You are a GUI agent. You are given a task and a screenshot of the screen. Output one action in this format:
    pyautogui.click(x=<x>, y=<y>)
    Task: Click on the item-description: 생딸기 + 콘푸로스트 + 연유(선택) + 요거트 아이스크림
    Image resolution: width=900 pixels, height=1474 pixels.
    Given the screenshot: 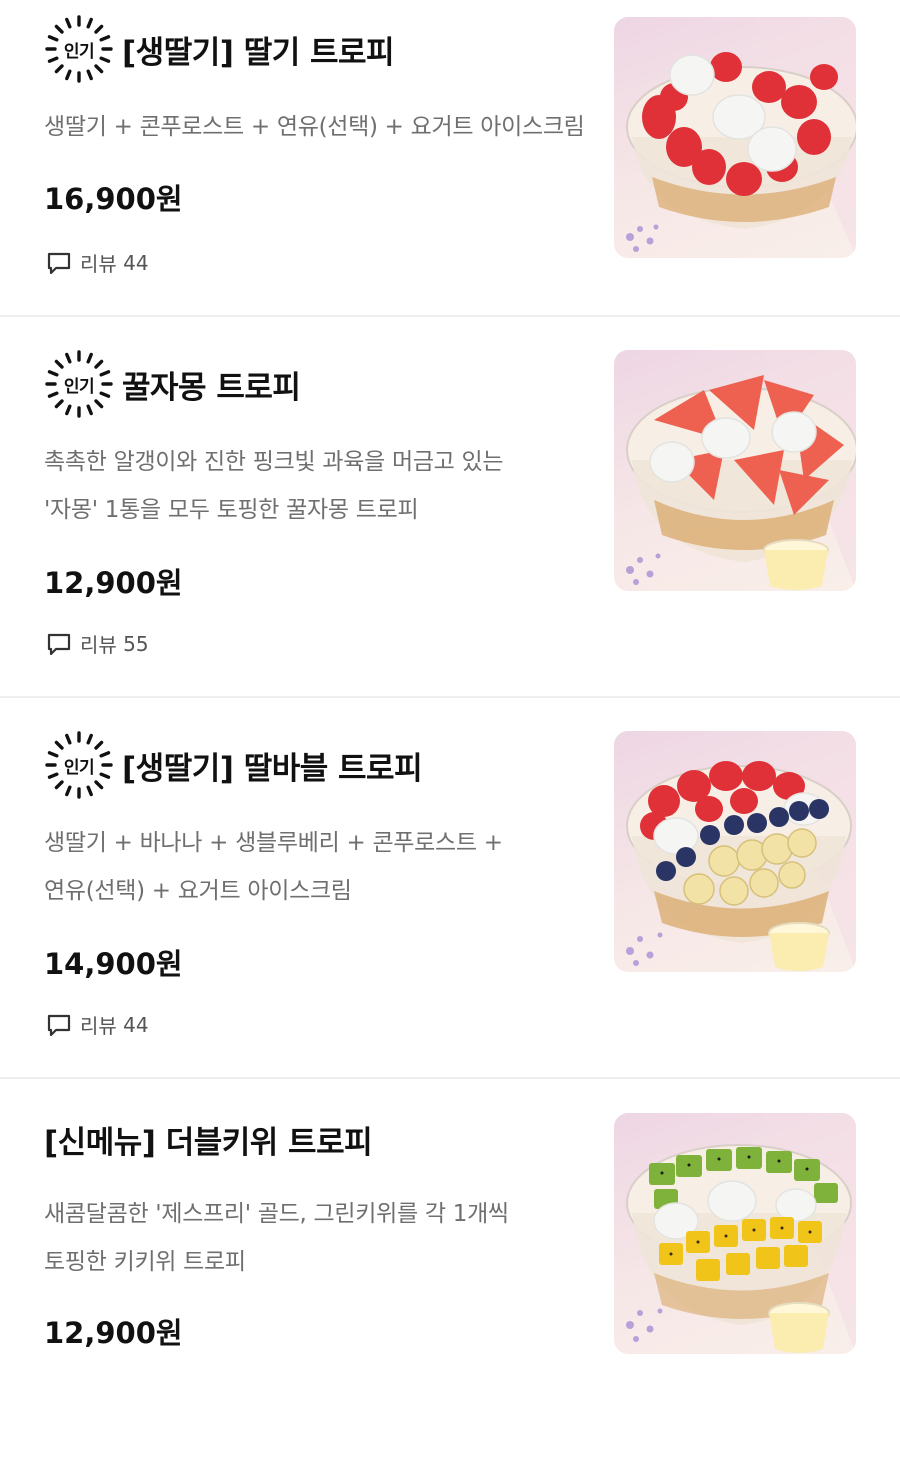 What is the action you would take?
    pyautogui.click(x=324, y=127)
    